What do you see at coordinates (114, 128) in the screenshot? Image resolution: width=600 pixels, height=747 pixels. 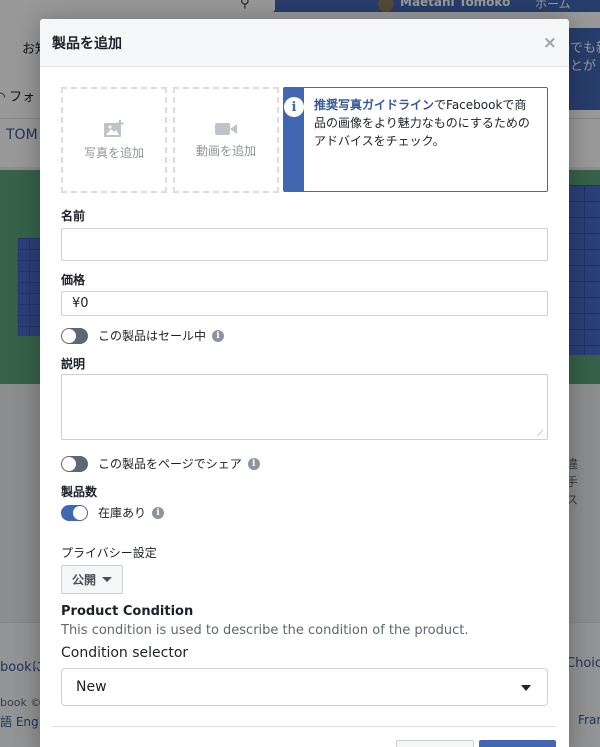 I see `add-photo-icon` at bounding box center [114, 128].